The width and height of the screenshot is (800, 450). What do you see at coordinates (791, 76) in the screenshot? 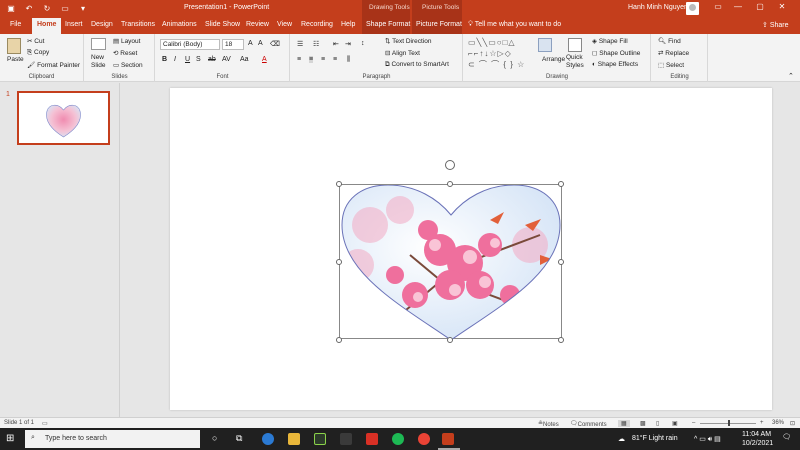
I see `collapse-ribbon-icon: ⌃` at bounding box center [791, 76].